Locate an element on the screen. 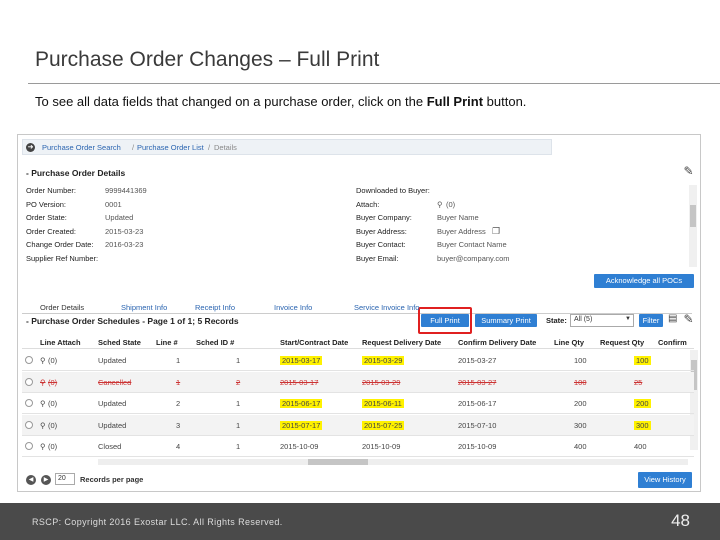 The width and height of the screenshot is (720, 540). chevron-down-icon: ▼ is located at coordinates (628, 319).